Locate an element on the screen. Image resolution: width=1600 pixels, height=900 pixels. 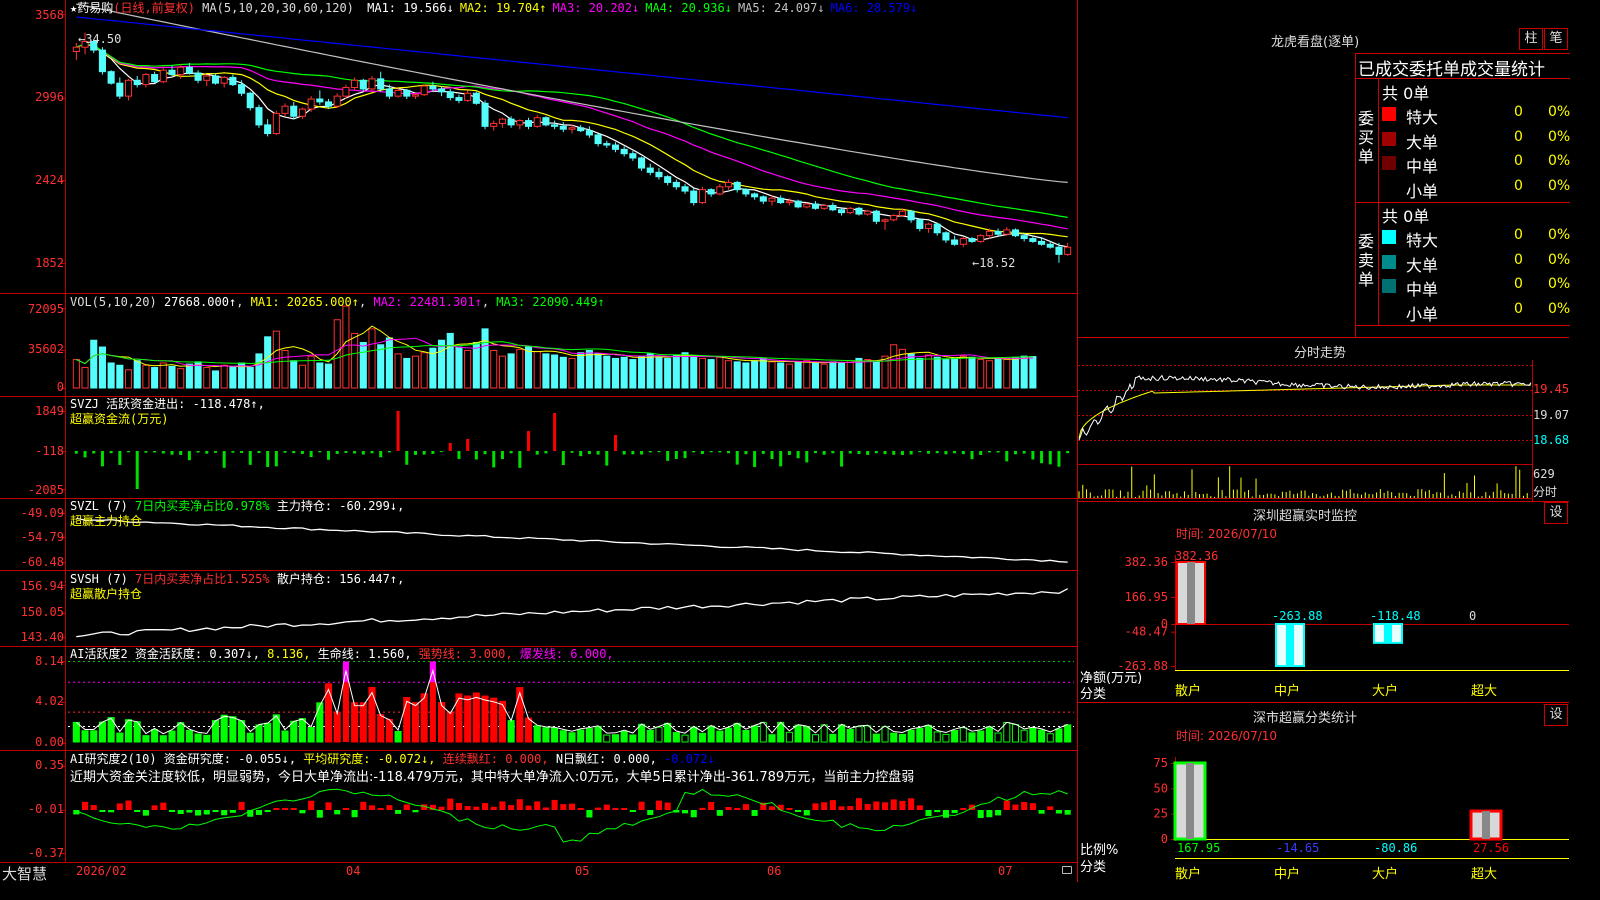
bar-view-button: 柱 is located at coordinates (1531, 39).